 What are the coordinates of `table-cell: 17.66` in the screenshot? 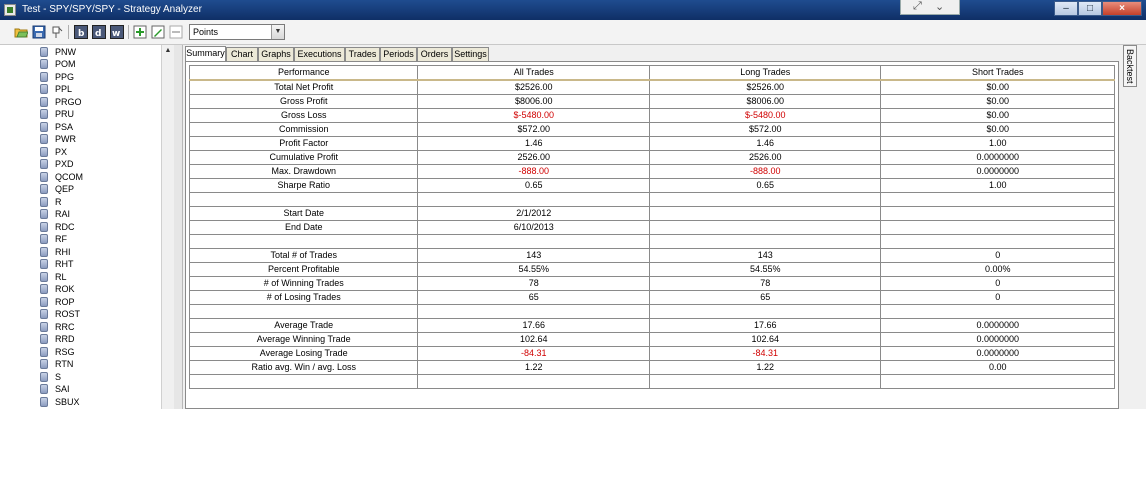 It's located at (533, 325).